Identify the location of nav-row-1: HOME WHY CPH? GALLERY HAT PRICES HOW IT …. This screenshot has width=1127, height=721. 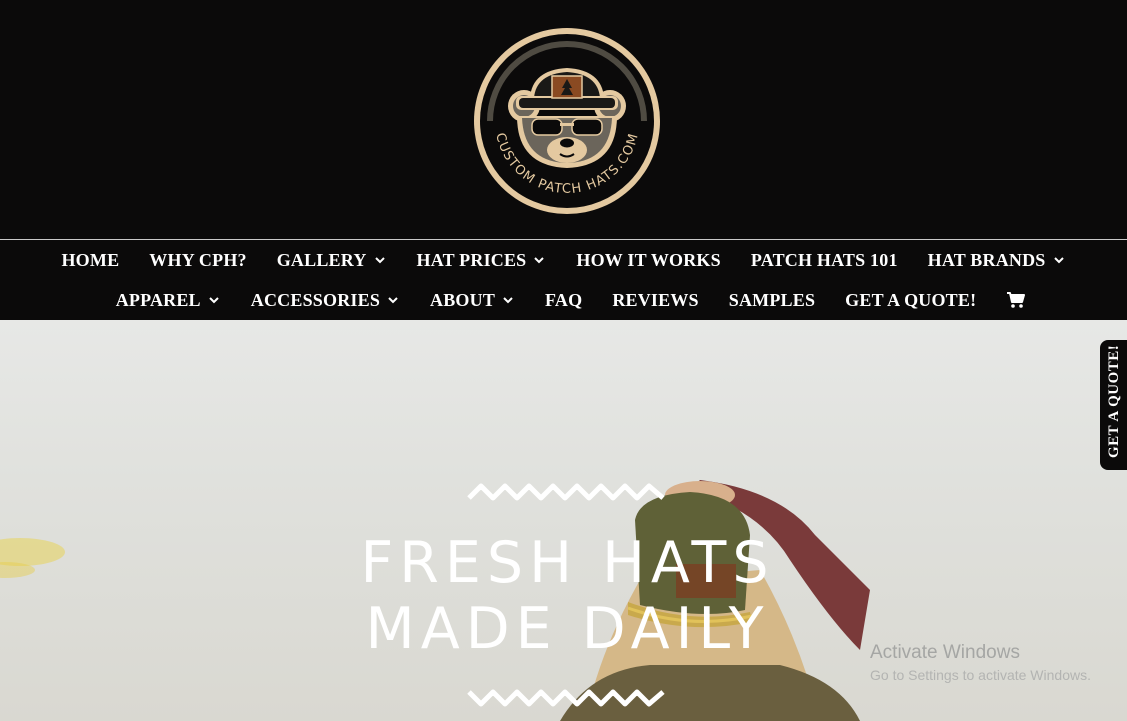
(563, 260).